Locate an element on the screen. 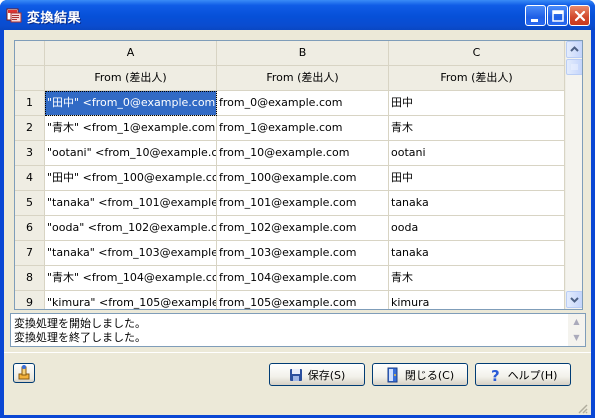  close-button: 閉じる(C) is located at coordinates (420, 374).